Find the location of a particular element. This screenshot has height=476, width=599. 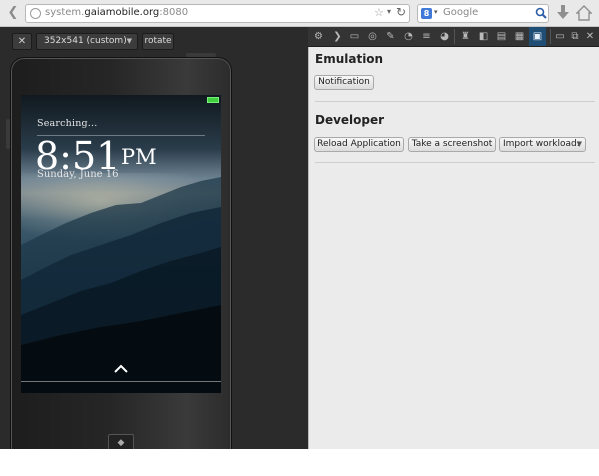

search-bar: 8 ▾ Google is located at coordinates (483, 13).